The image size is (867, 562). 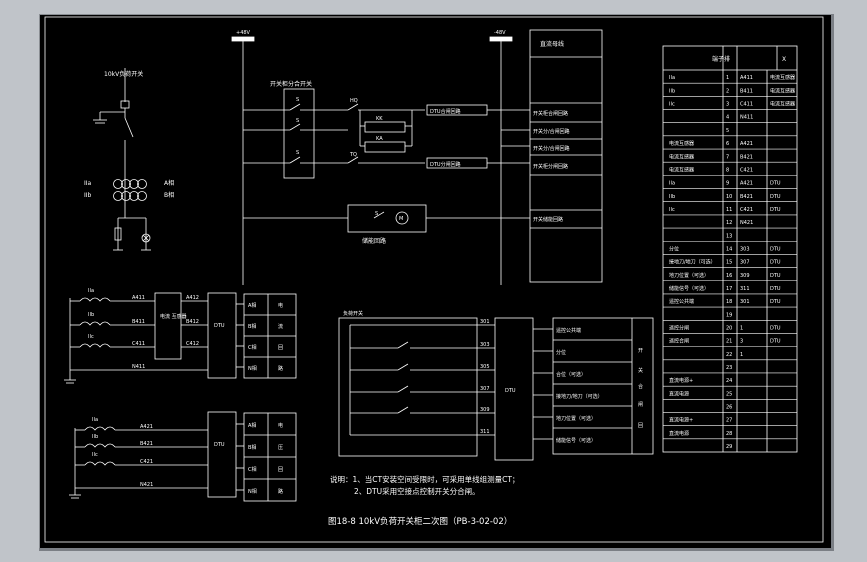 I want to click on signal-row-1: 遥控公共端, so click(x=568, y=330).